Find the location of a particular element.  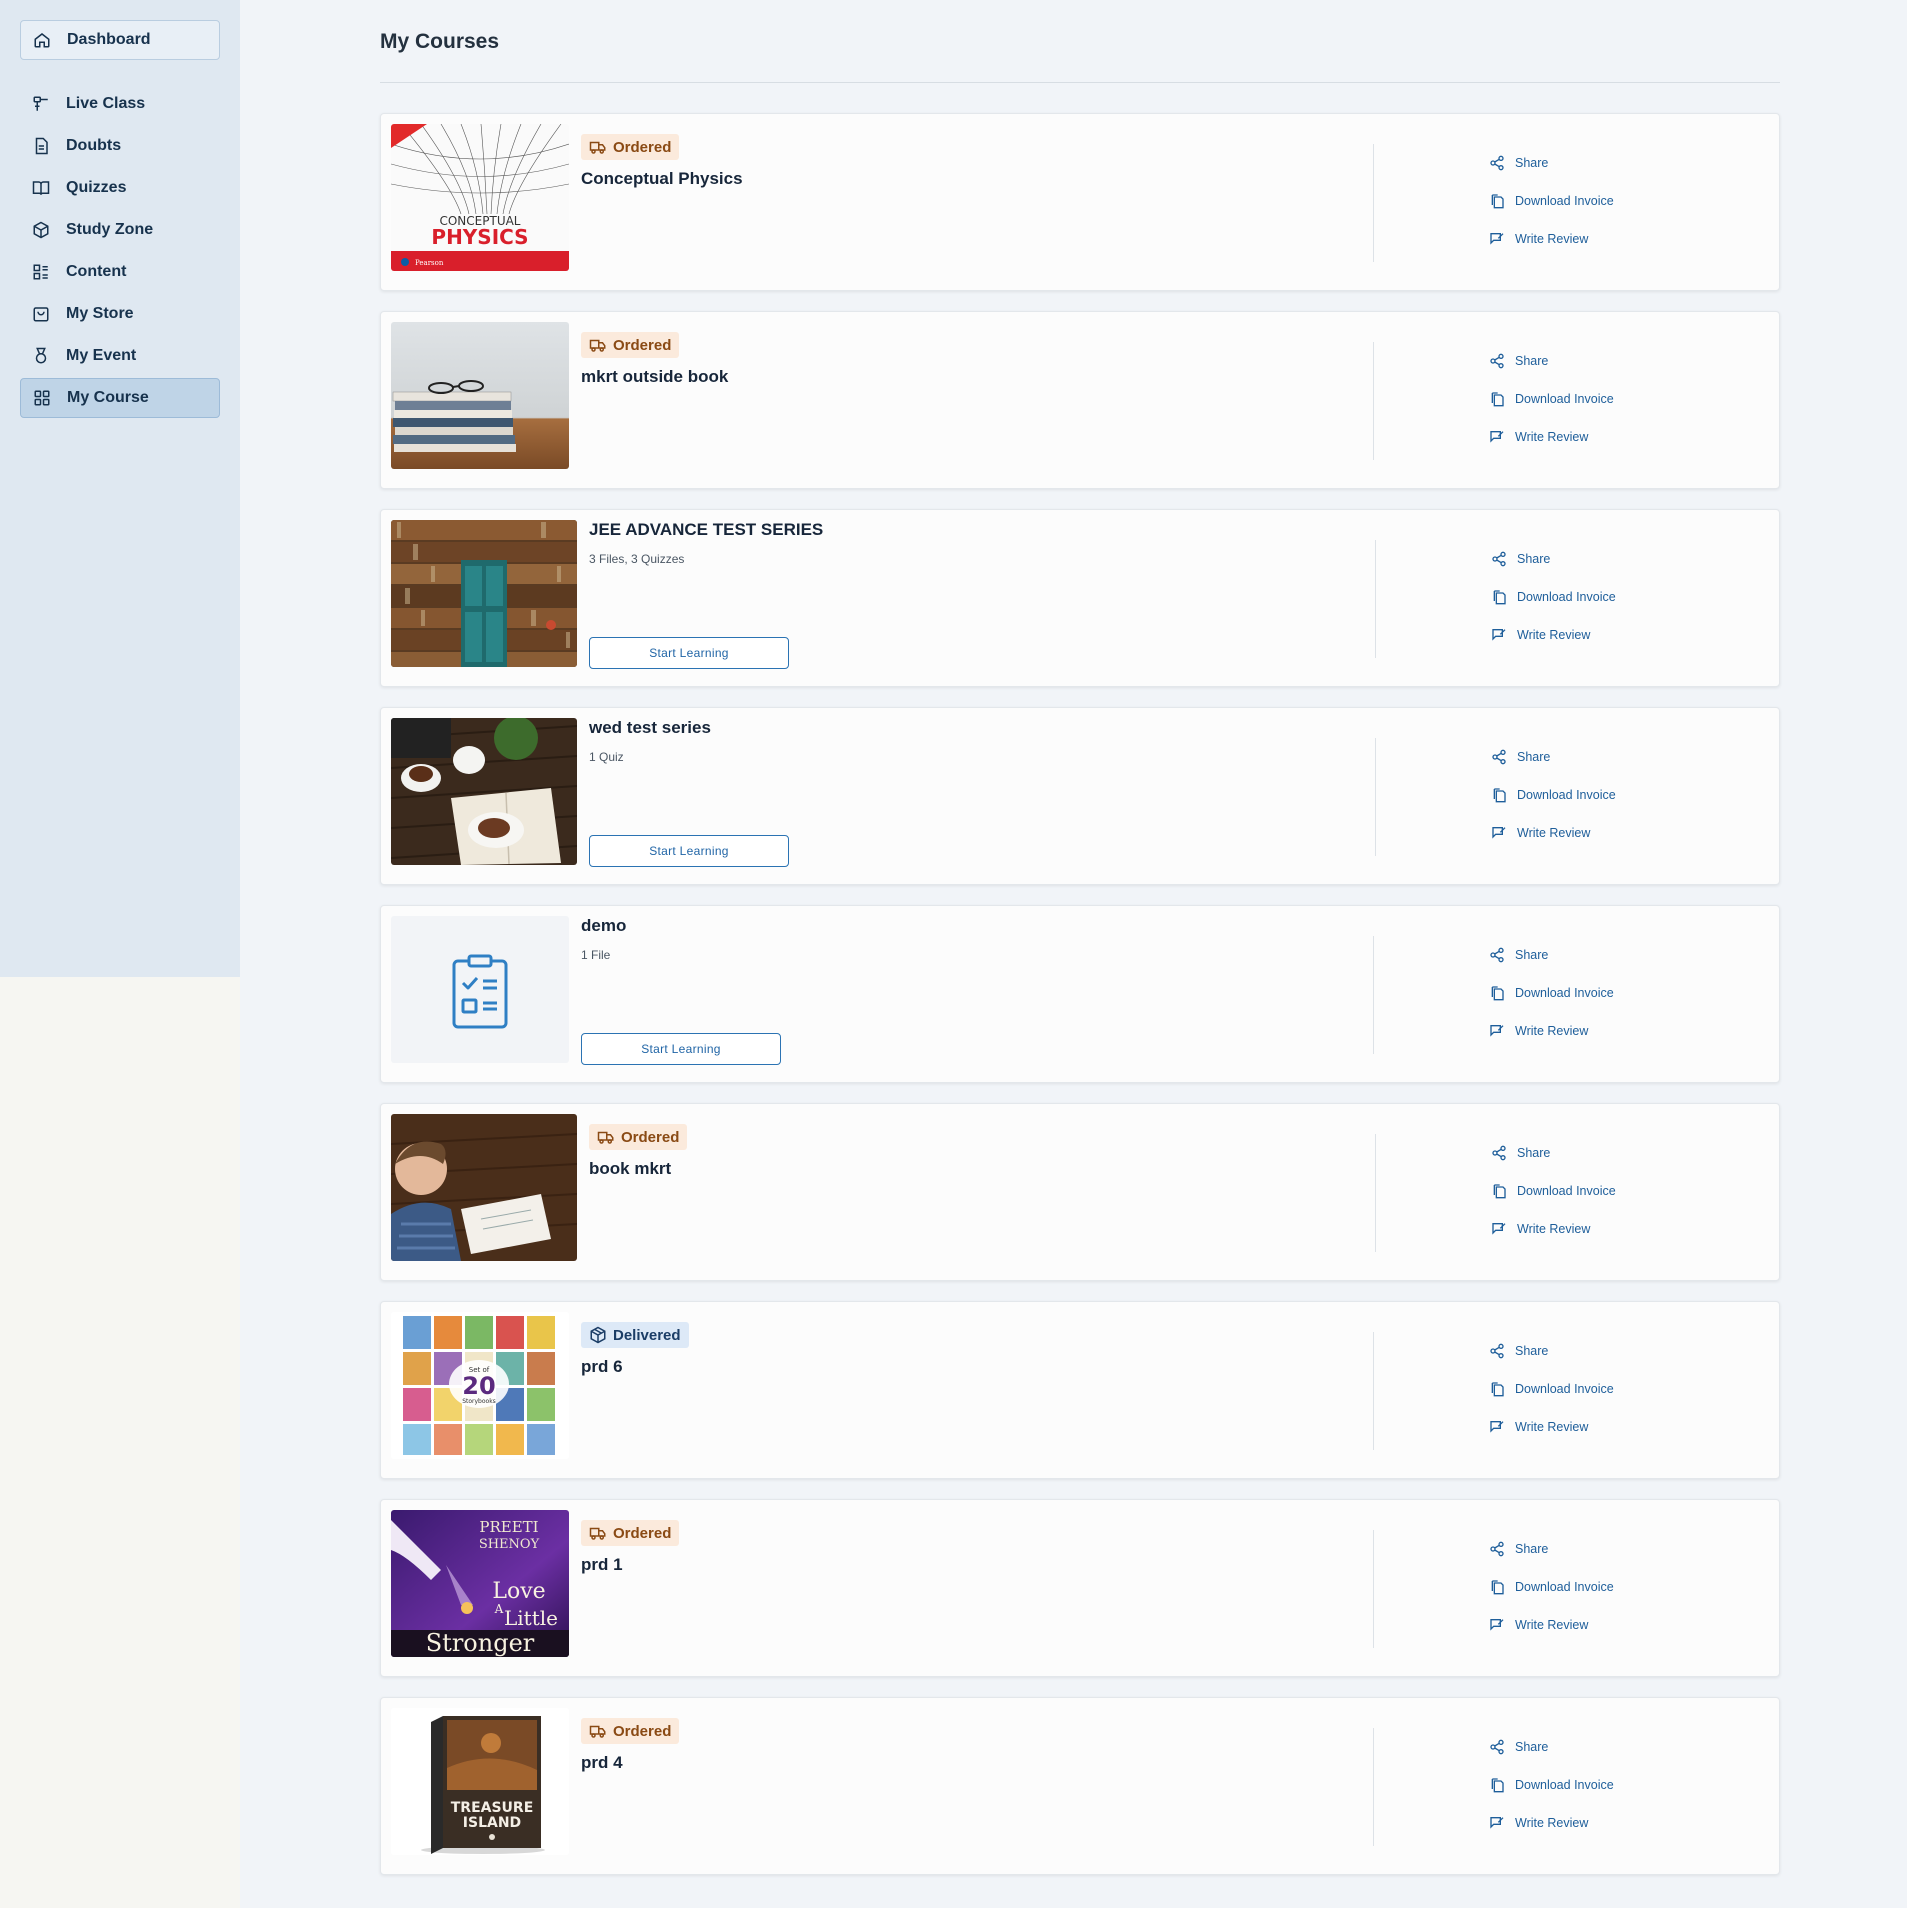

course-info: demo 1 File Start Learning is located at coordinates (681, 990).